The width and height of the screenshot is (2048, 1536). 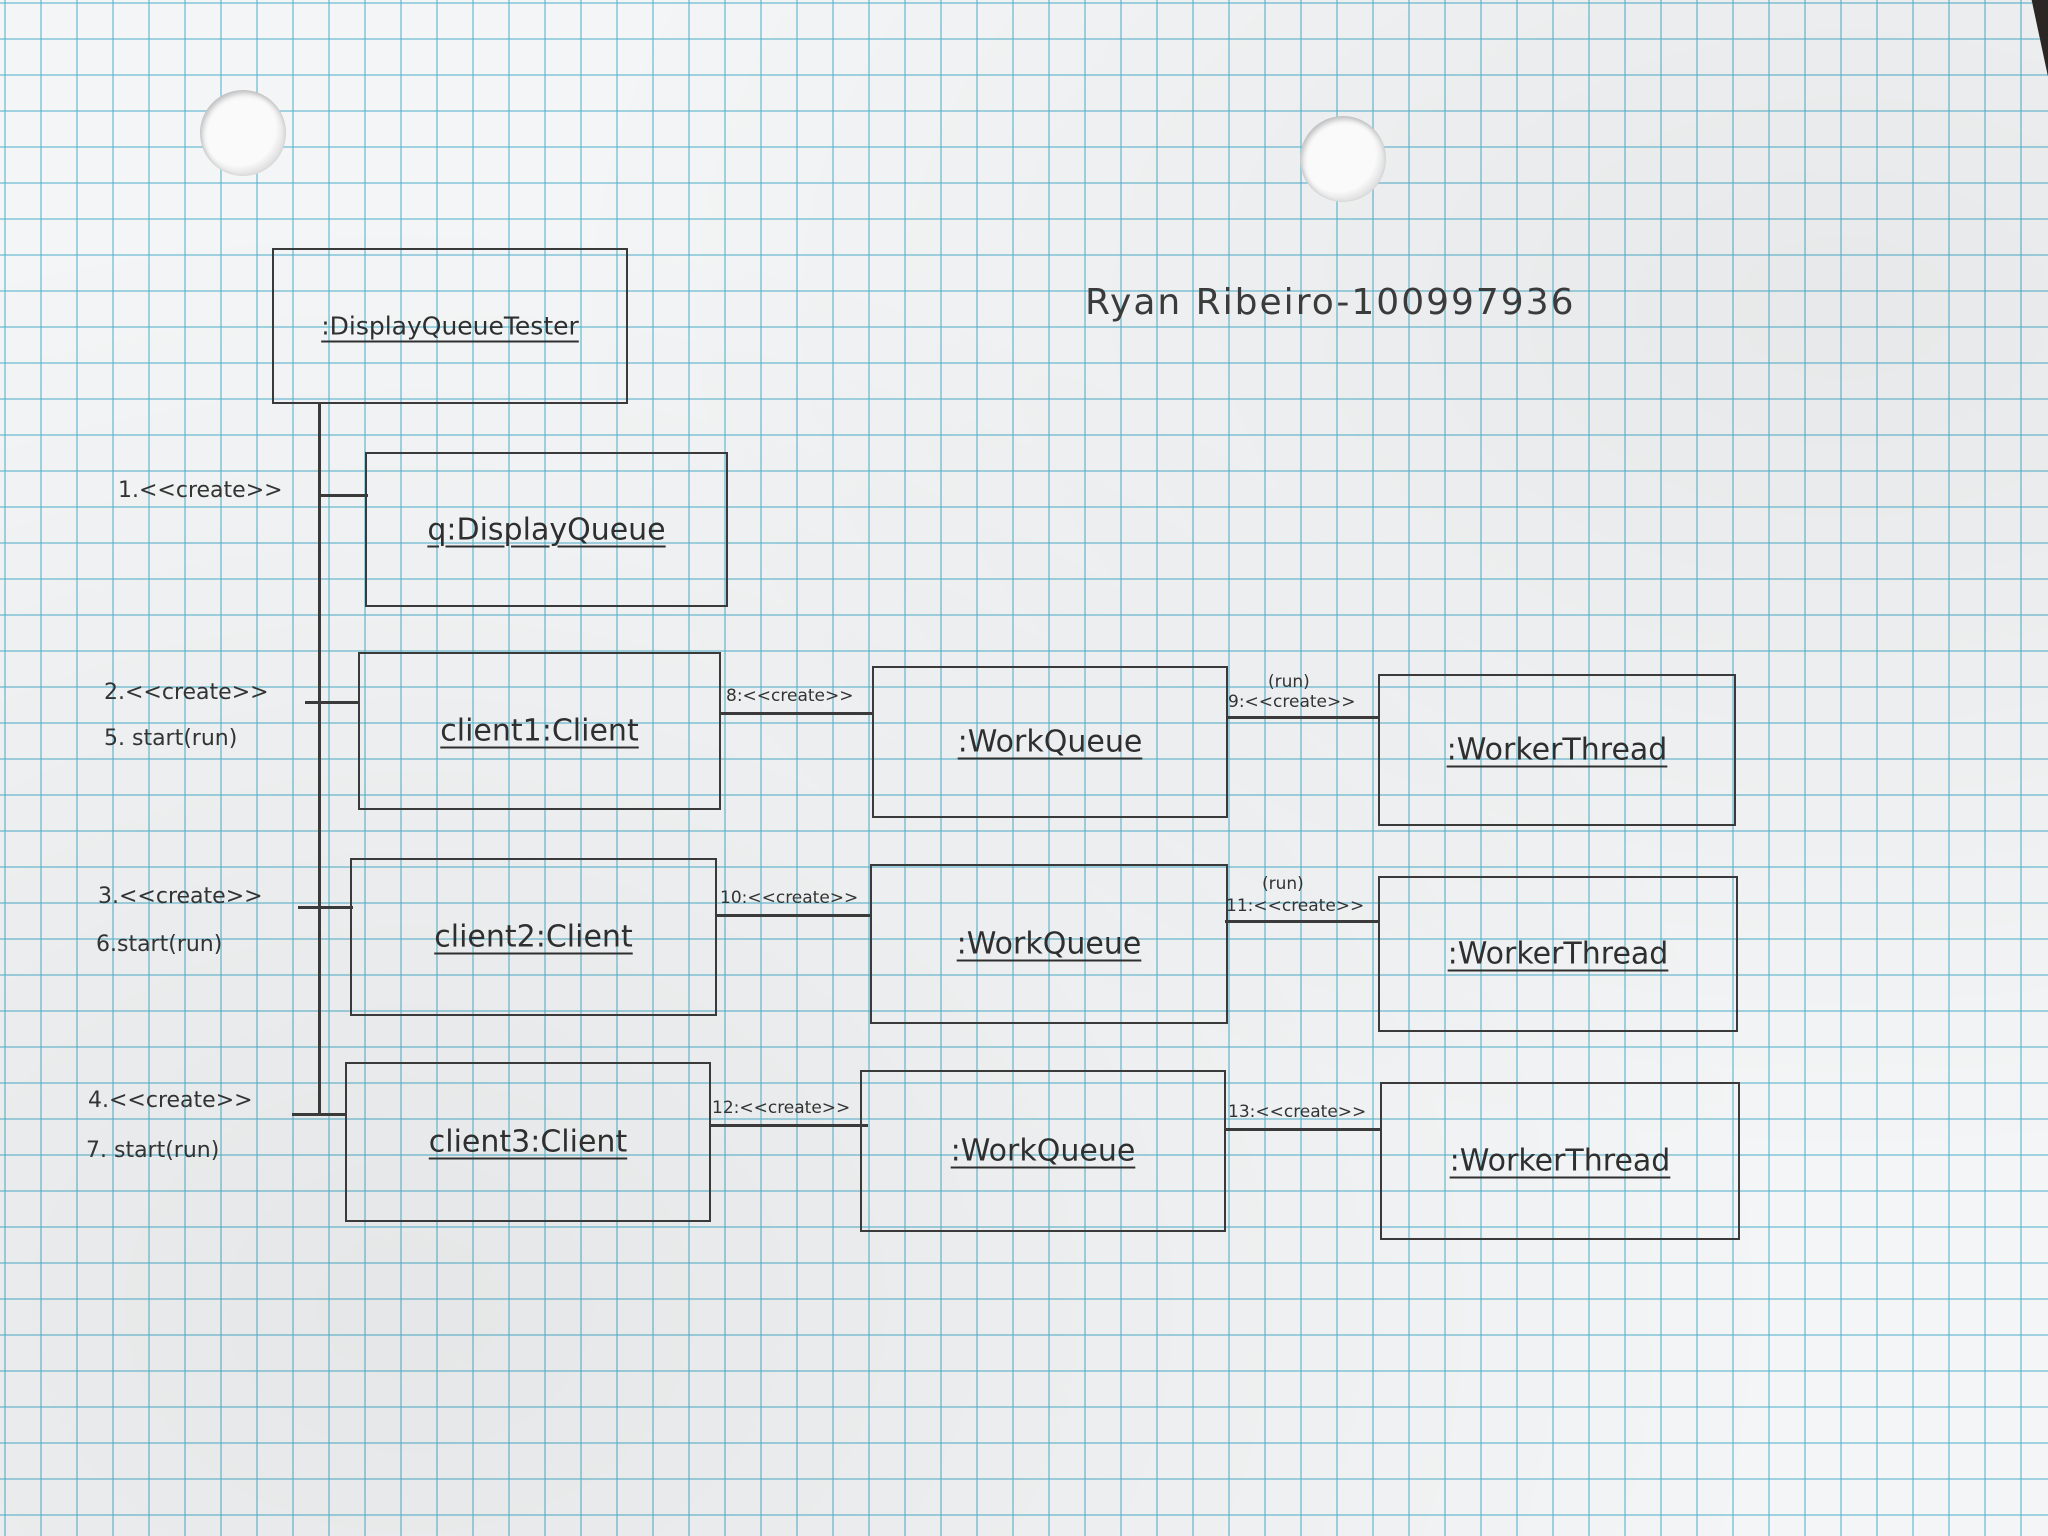 What do you see at coordinates (159, 944) in the screenshot?
I see `message-6: 6.start(run)` at bounding box center [159, 944].